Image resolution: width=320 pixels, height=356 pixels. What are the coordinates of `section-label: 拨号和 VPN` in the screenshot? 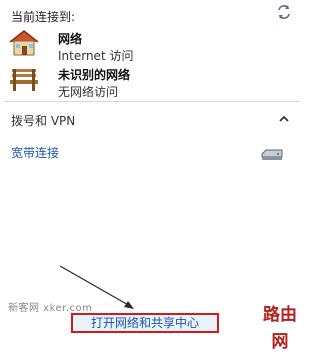 It's located at (43, 121).